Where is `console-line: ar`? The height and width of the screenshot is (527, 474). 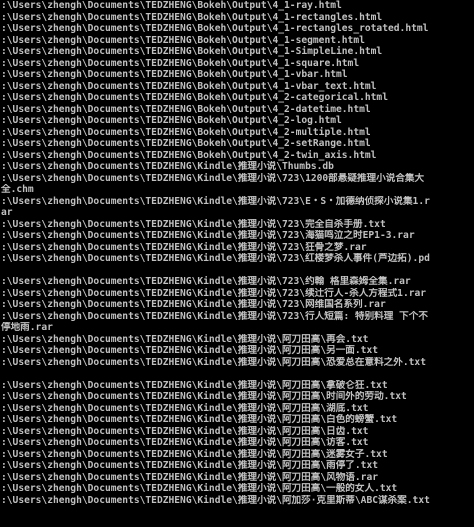 console-line: ar is located at coordinates (7, 212).